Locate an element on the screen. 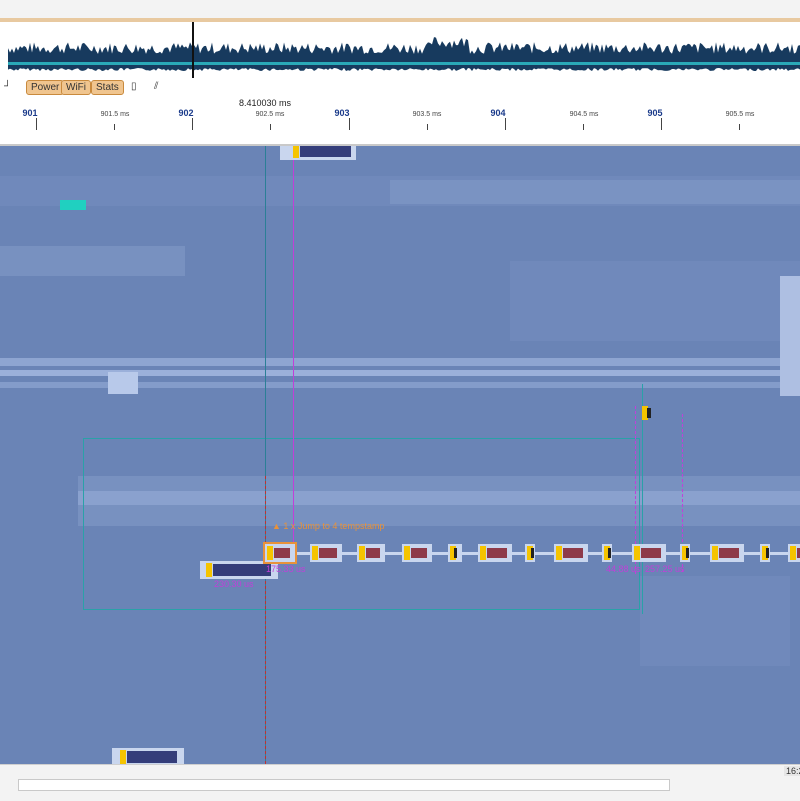  wifi-chip: WiFi is located at coordinates (76, 87).